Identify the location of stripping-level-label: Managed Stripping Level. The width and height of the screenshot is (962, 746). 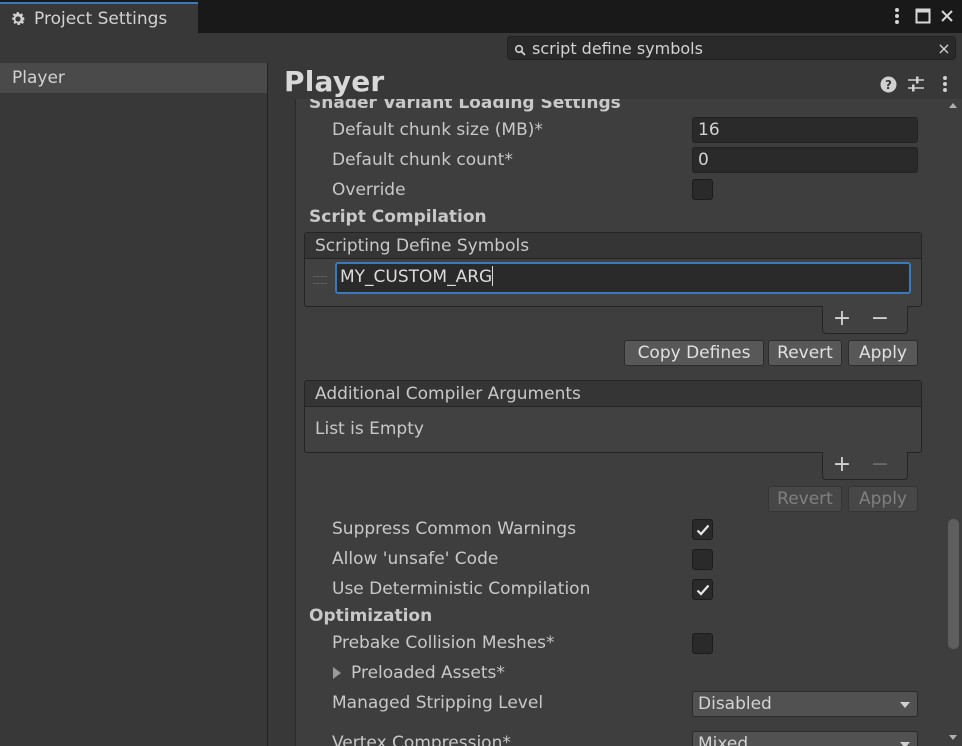
(438, 703).